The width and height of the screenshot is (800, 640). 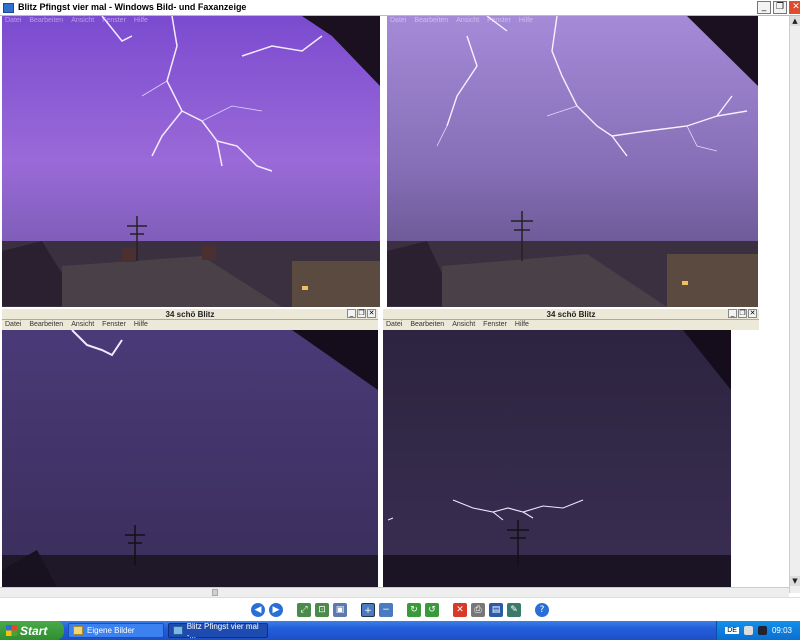 I want to click on zoom-in-icon: +, so click(x=368, y=609).